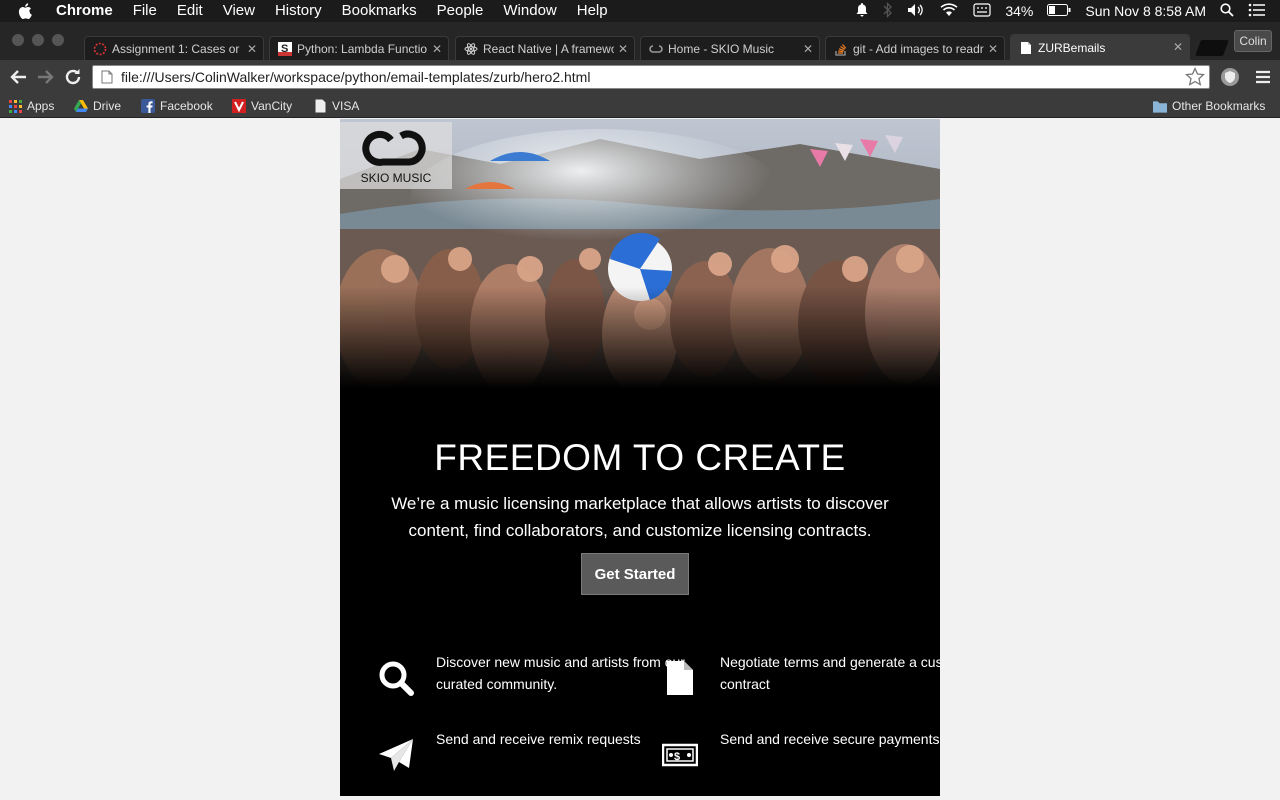 The height and width of the screenshot is (800, 1280). What do you see at coordinates (471, 49) in the screenshot?
I see `react-icon` at bounding box center [471, 49].